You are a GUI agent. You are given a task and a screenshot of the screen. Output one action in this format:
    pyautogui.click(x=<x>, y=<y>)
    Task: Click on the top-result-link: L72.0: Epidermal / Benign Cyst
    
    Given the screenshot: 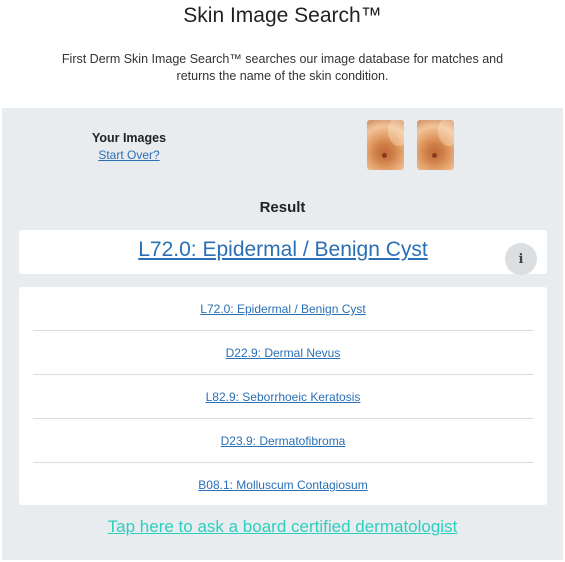 What is the action you would take?
    pyautogui.click(x=283, y=250)
    